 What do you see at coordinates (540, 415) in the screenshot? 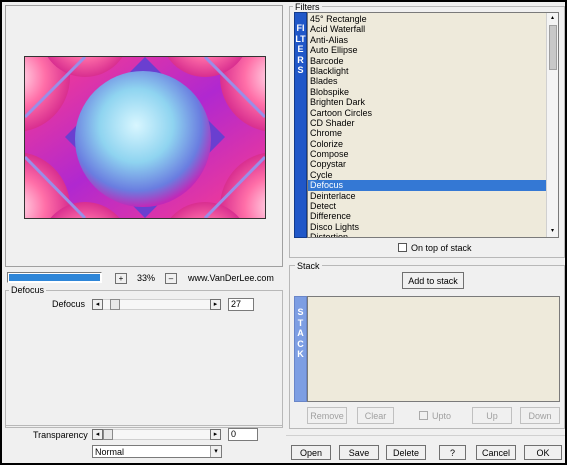
I see `down-button: Down` at bounding box center [540, 415].